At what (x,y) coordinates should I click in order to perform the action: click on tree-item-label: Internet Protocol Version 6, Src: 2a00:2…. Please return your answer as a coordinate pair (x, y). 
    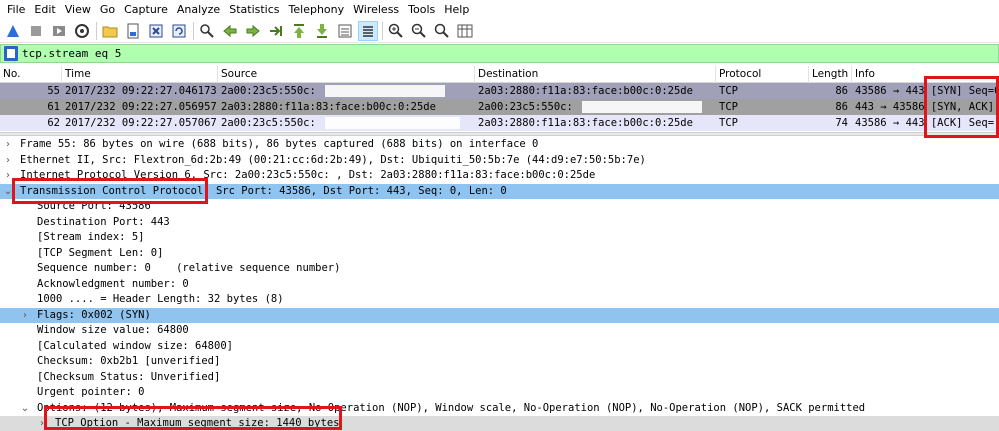
    Looking at the image, I should click on (308, 175).